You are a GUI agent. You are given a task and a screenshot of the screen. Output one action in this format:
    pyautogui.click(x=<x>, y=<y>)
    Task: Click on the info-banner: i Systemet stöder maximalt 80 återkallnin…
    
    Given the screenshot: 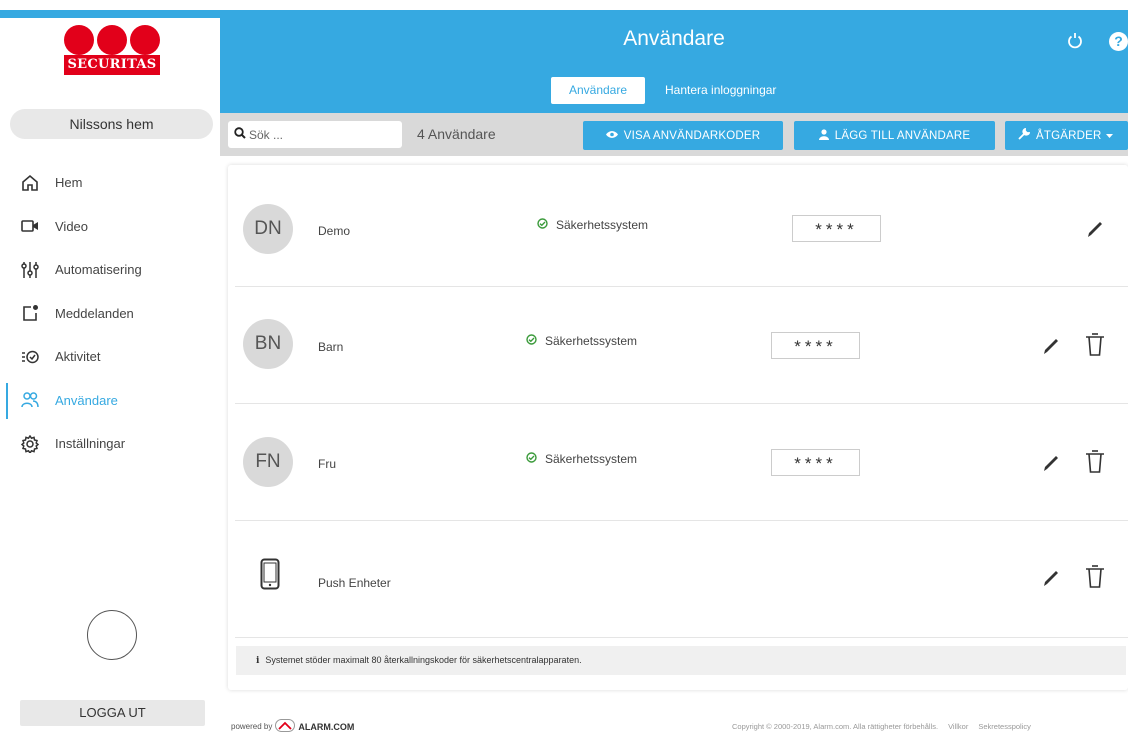 What is the action you would take?
    pyautogui.click(x=681, y=660)
    